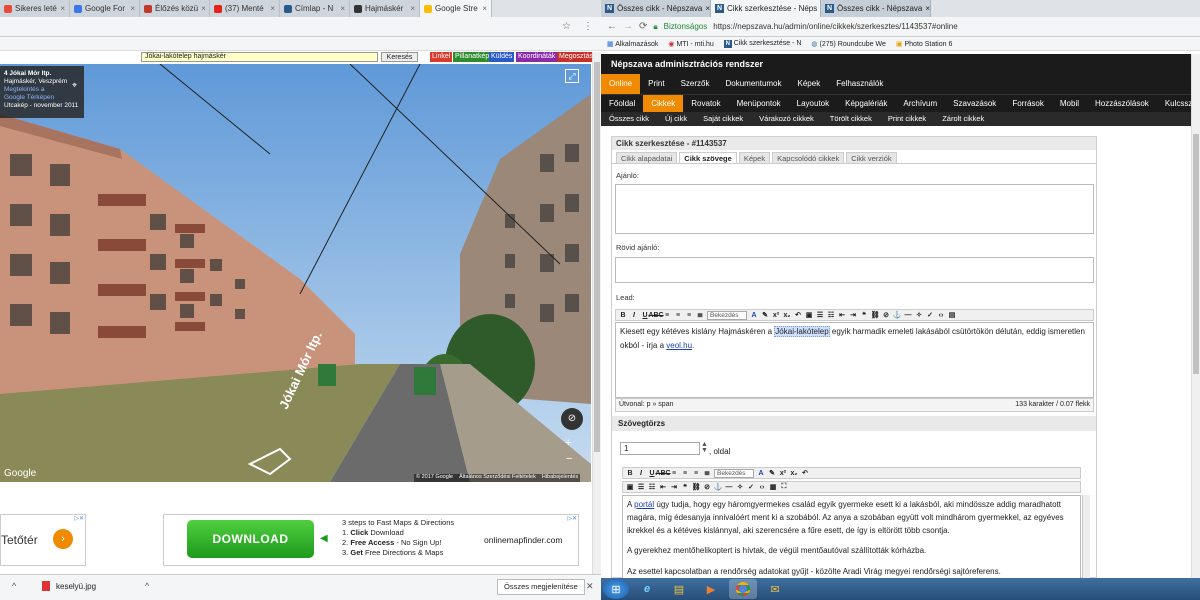  Describe the element at coordinates (705, 103) in the screenshot. I see `nav-rovatok: Rovatok` at that location.